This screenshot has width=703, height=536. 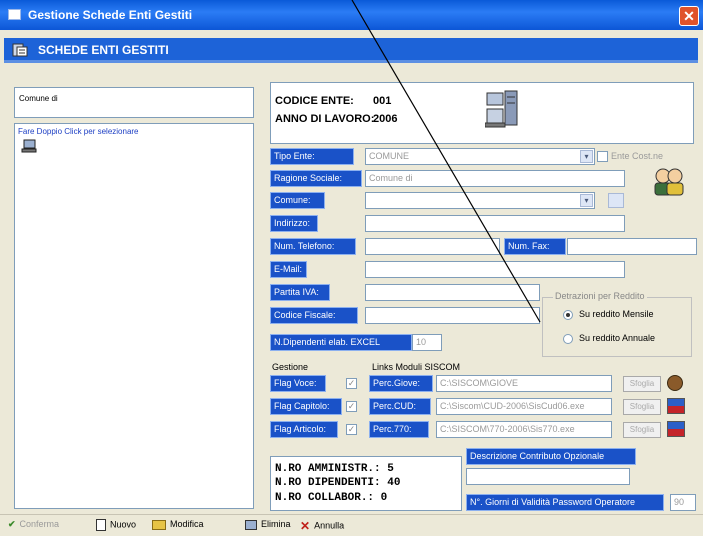 I want to click on giove-icon, so click(x=675, y=383).